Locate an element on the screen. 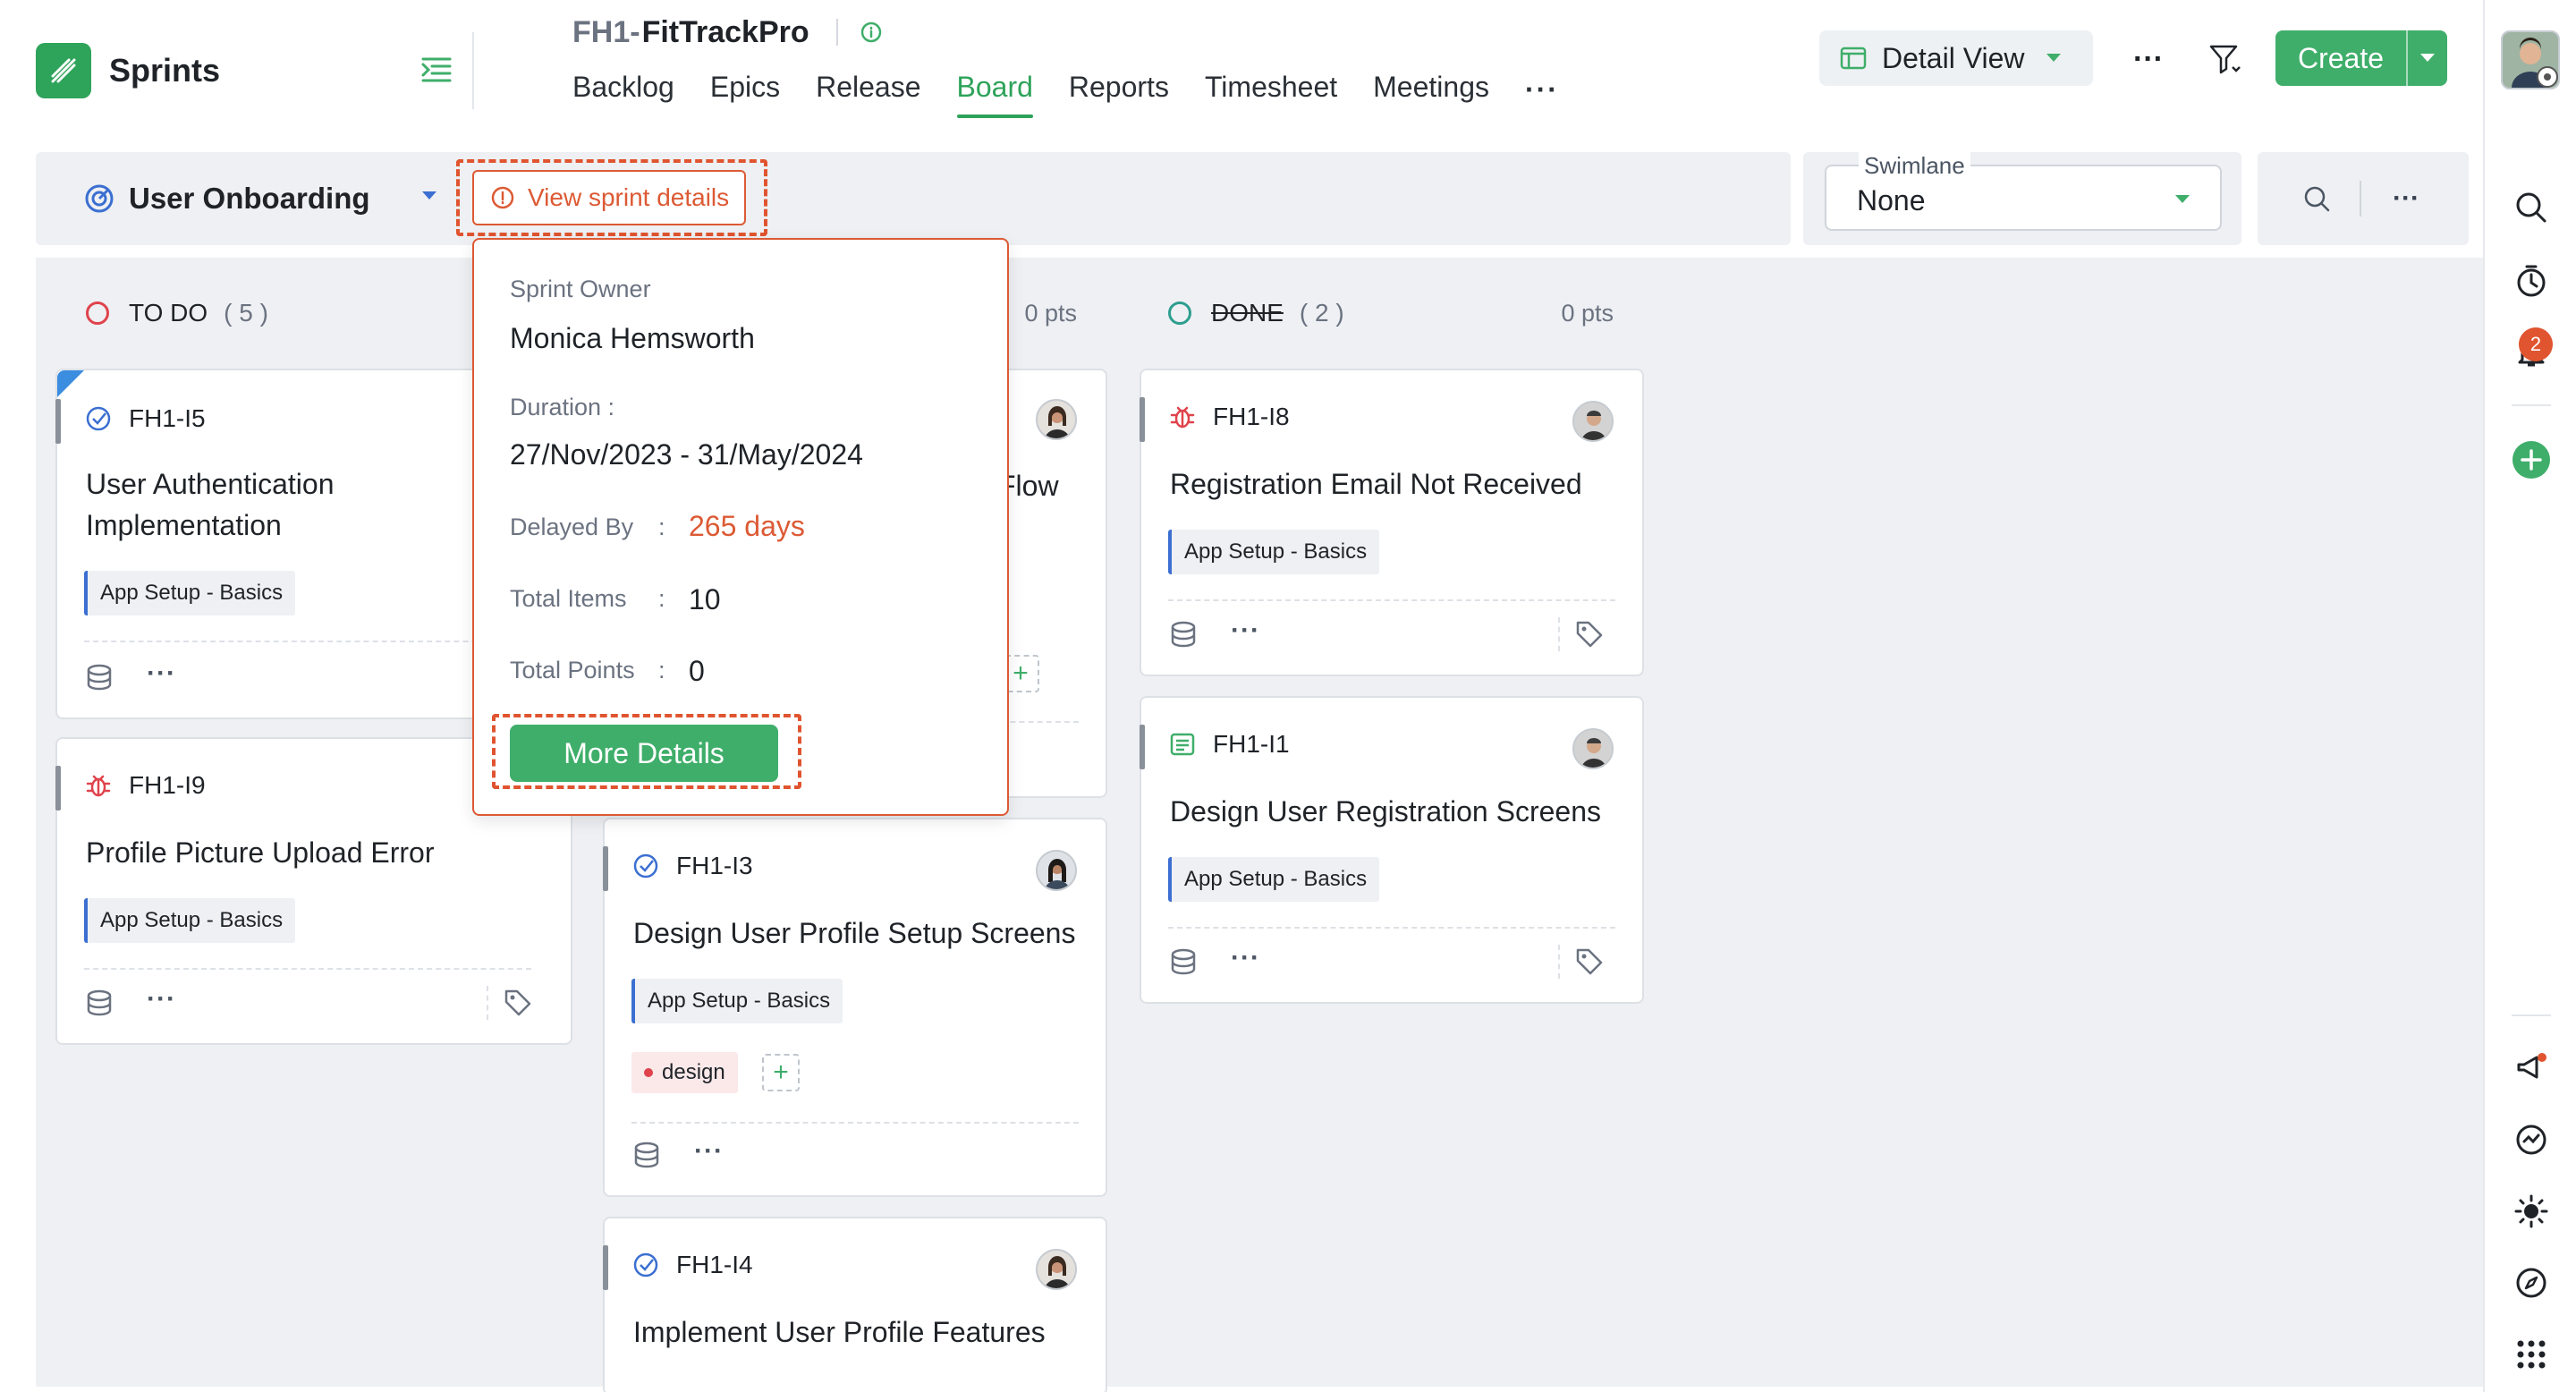  add-circle-icon is located at coordinates (2531, 460).